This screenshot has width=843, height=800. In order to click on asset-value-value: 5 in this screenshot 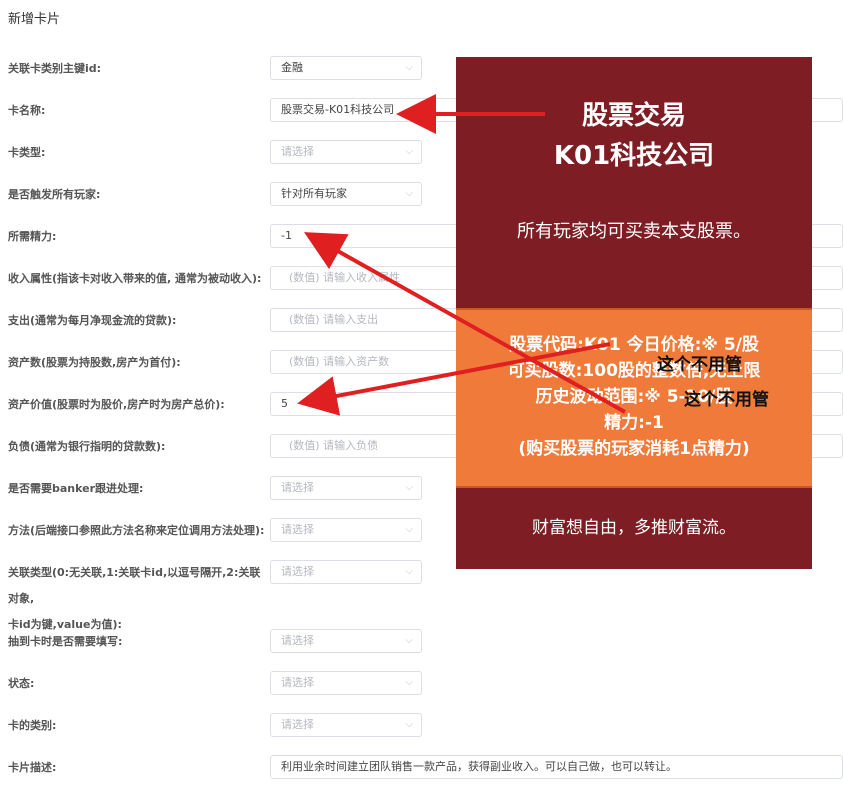, I will do `click(284, 403)`.